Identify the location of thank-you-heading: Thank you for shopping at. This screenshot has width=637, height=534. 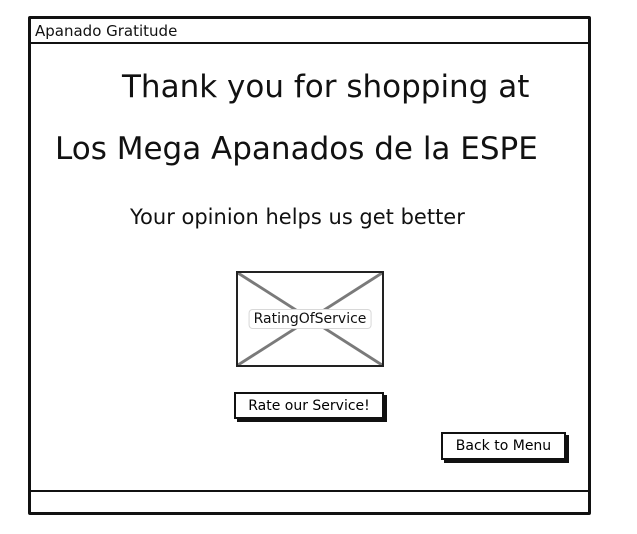
(326, 87).